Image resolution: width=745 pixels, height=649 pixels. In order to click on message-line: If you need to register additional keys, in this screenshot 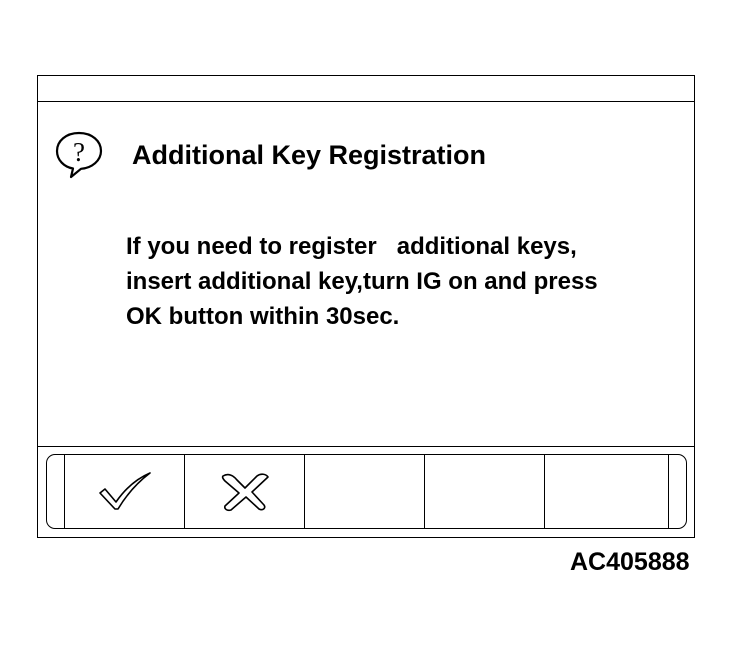, I will do `click(351, 246)`.